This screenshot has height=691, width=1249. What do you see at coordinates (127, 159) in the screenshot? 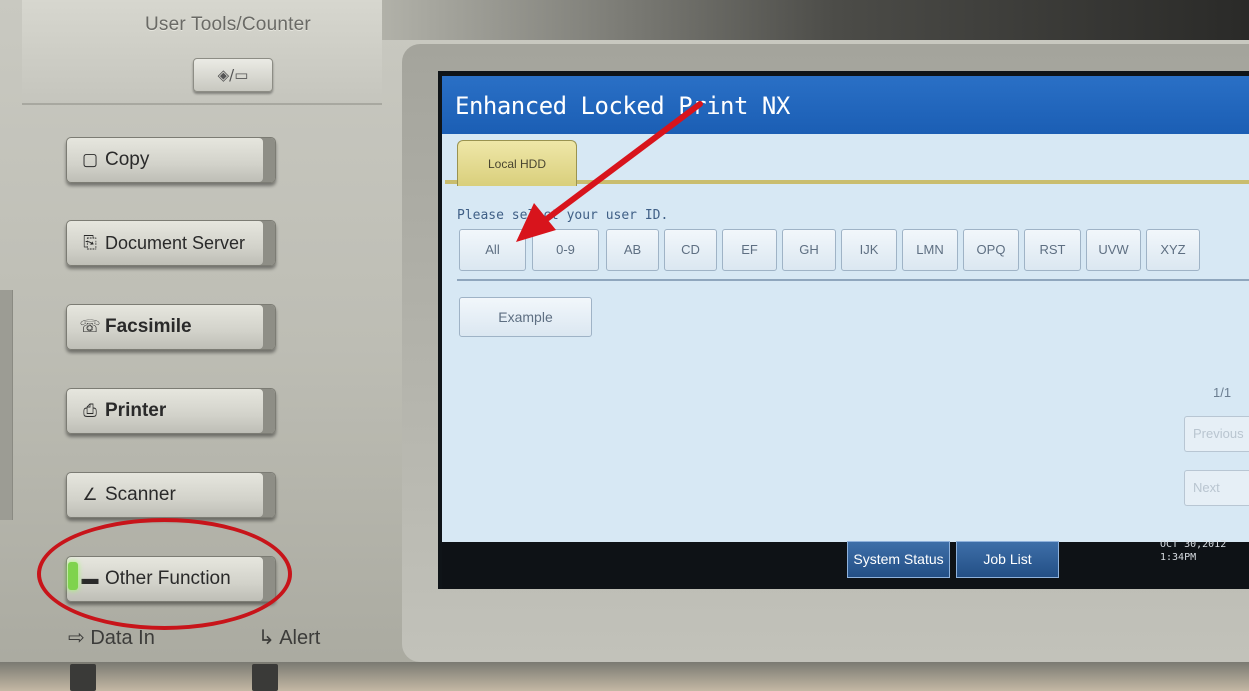
I see `copy-key-label: Copy` at bounding box center [127, 159].